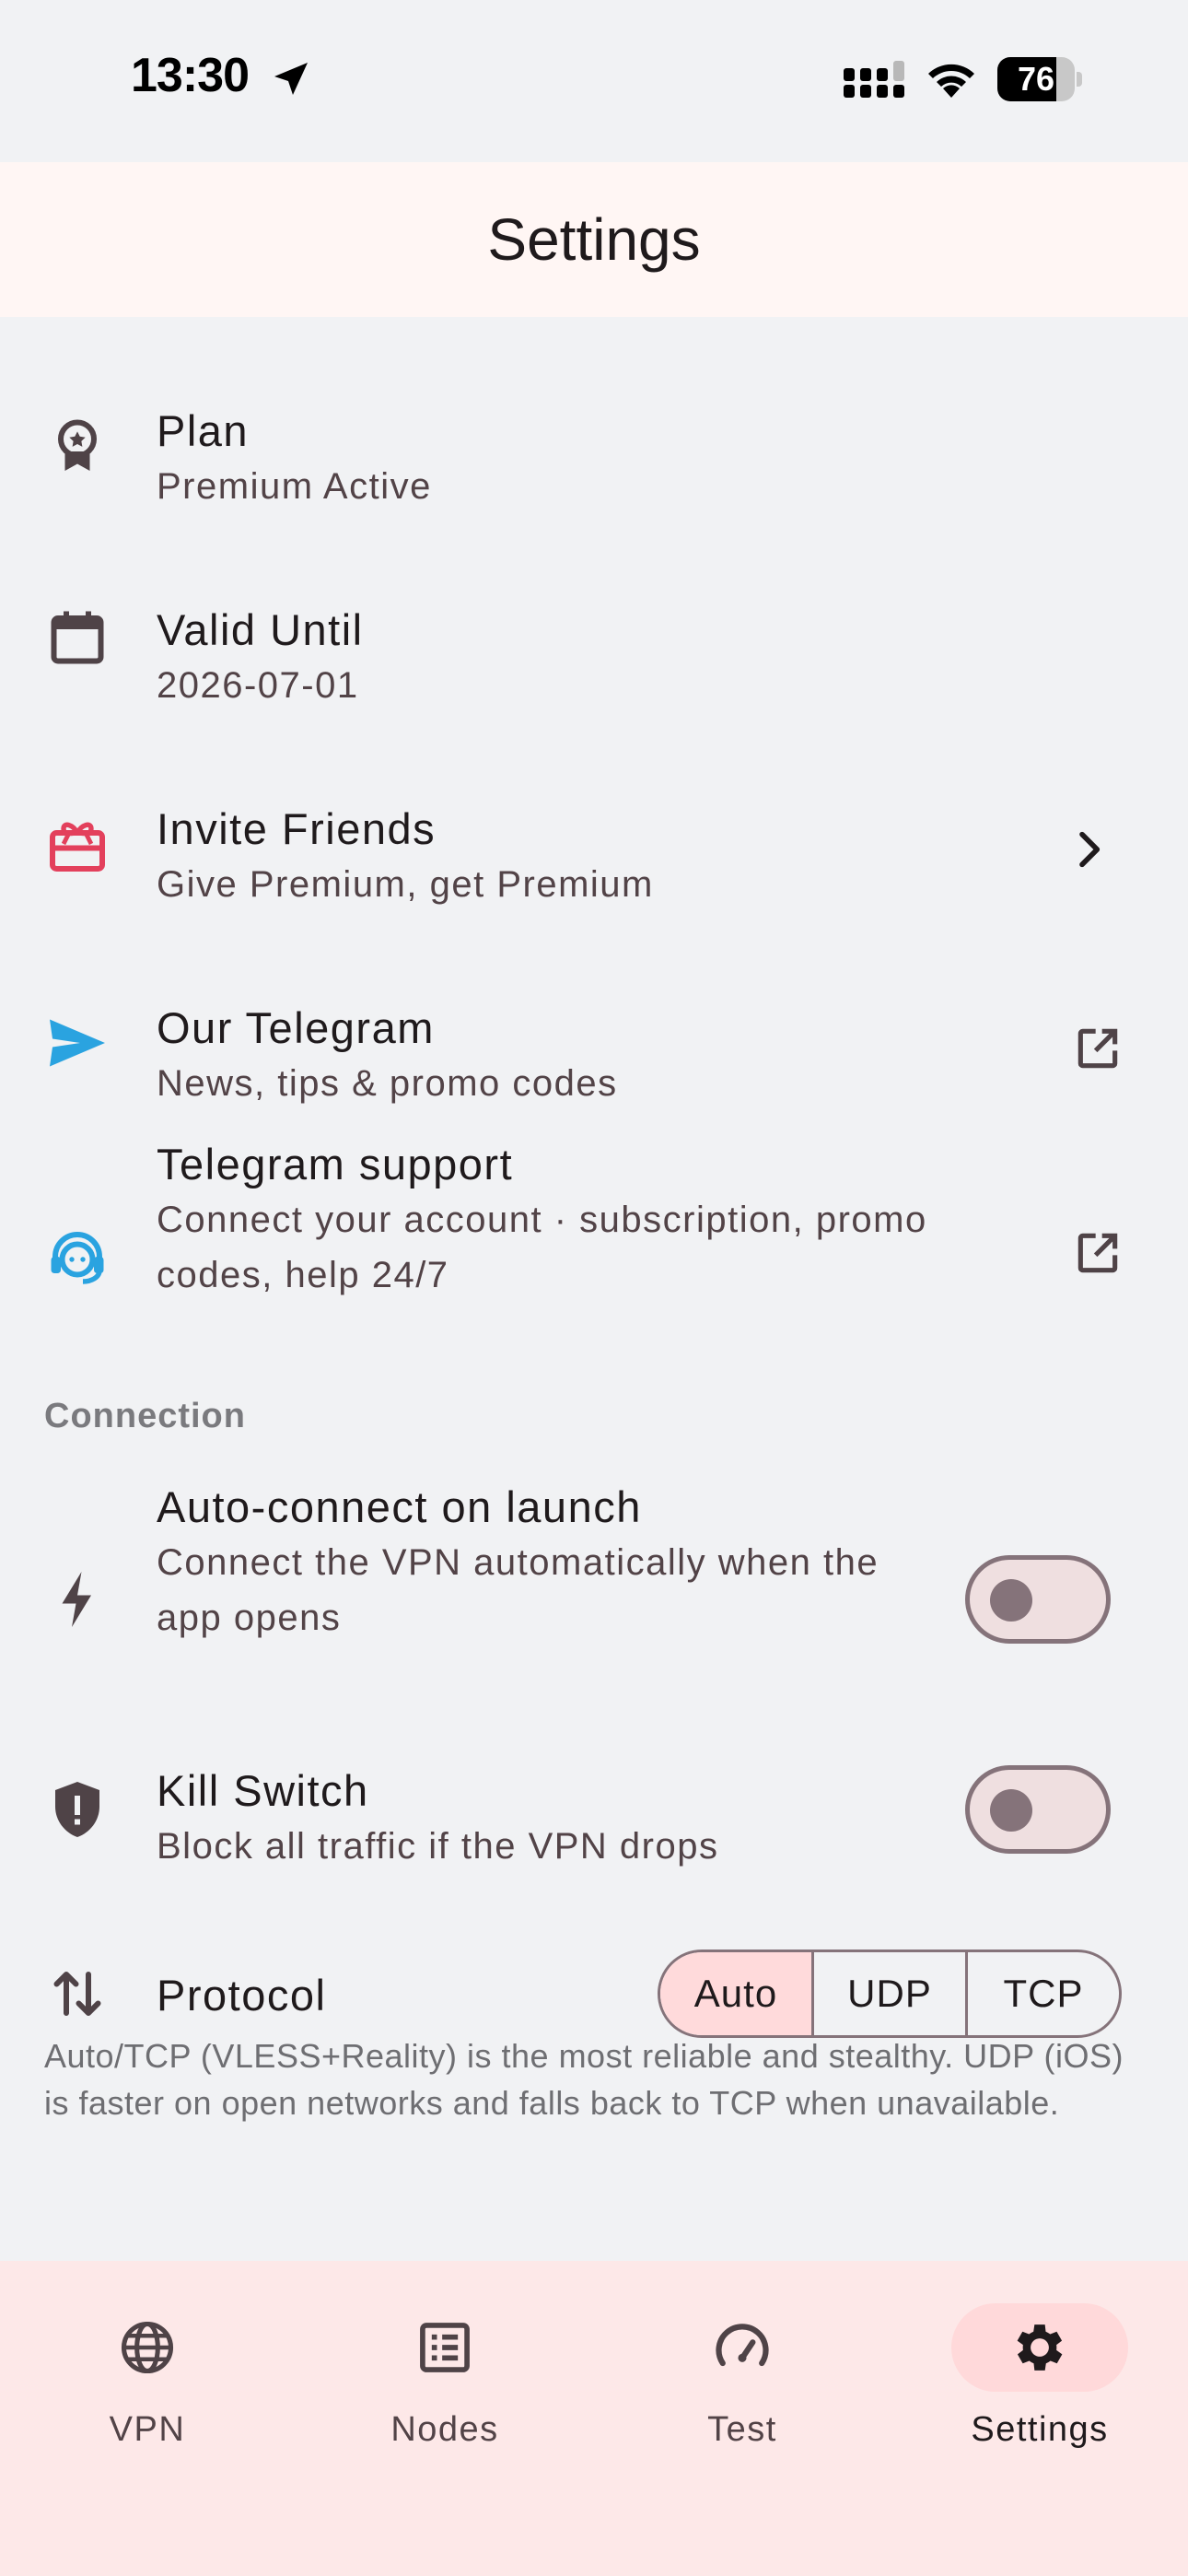 The width and height of the screenshot is (1188, 2576). I want to click on telegram-channel-title: Our Telegram, so click(296, 1027).